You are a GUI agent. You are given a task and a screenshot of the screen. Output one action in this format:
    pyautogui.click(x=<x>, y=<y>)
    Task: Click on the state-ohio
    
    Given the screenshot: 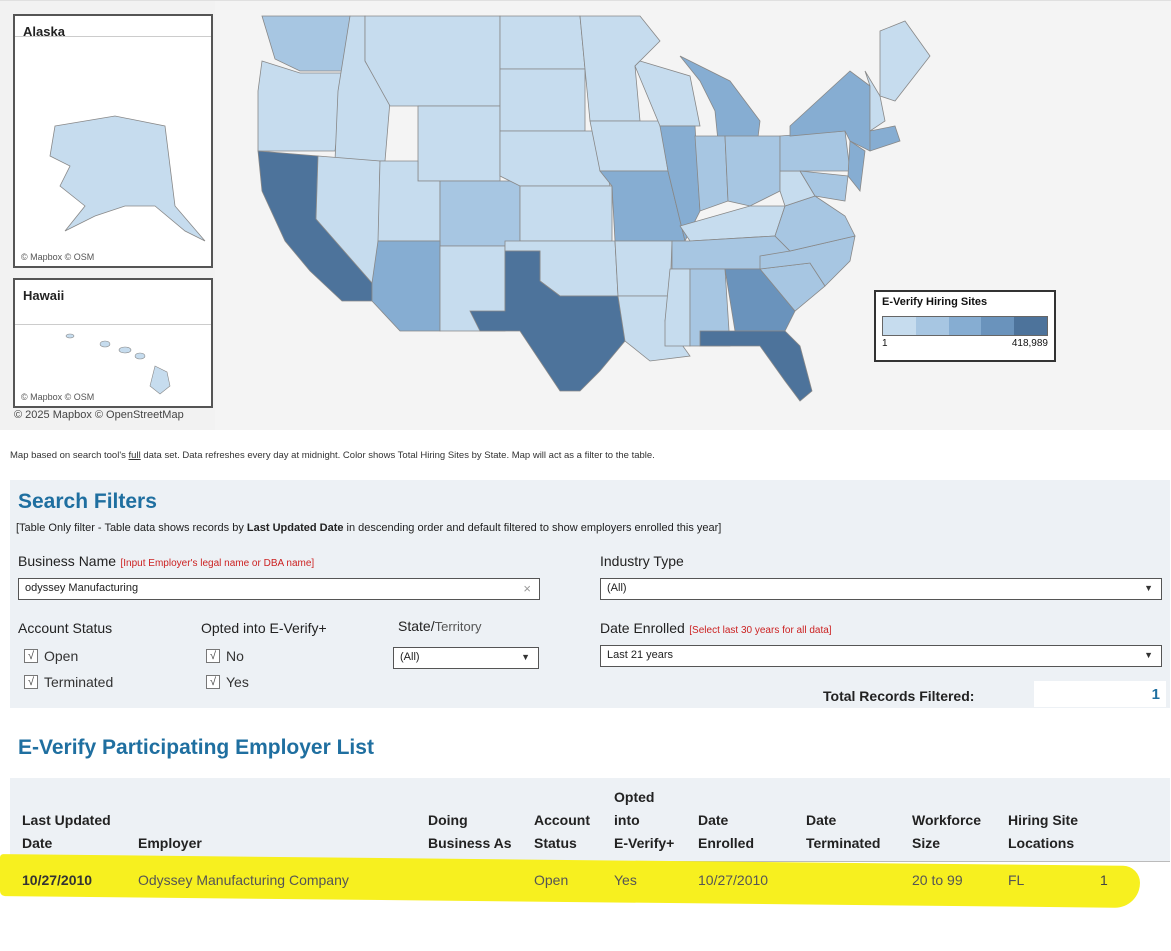 What is the action you would take?
    pyautogui.click(x=752, y=171)
    